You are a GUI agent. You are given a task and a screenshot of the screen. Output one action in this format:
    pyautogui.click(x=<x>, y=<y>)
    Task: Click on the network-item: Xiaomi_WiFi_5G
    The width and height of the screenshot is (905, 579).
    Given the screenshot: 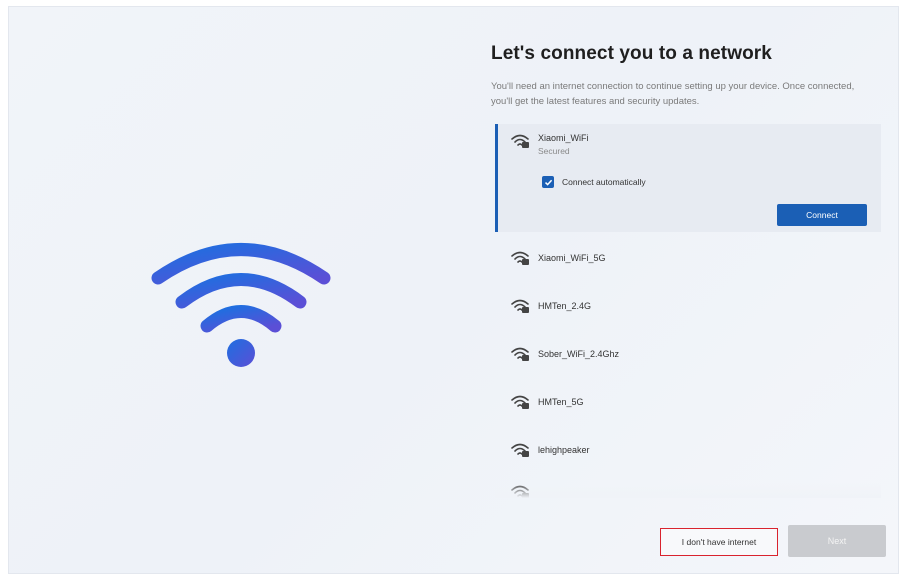 What is the action you would take?
    pyautogui.click(x=688, y=258)
    